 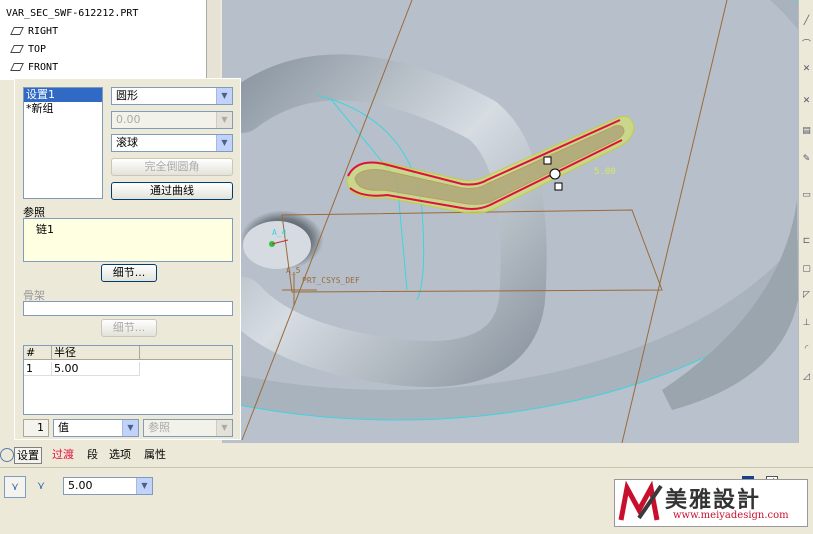 I want to click on edit-icon: ✎, so click(x=806, y=159).